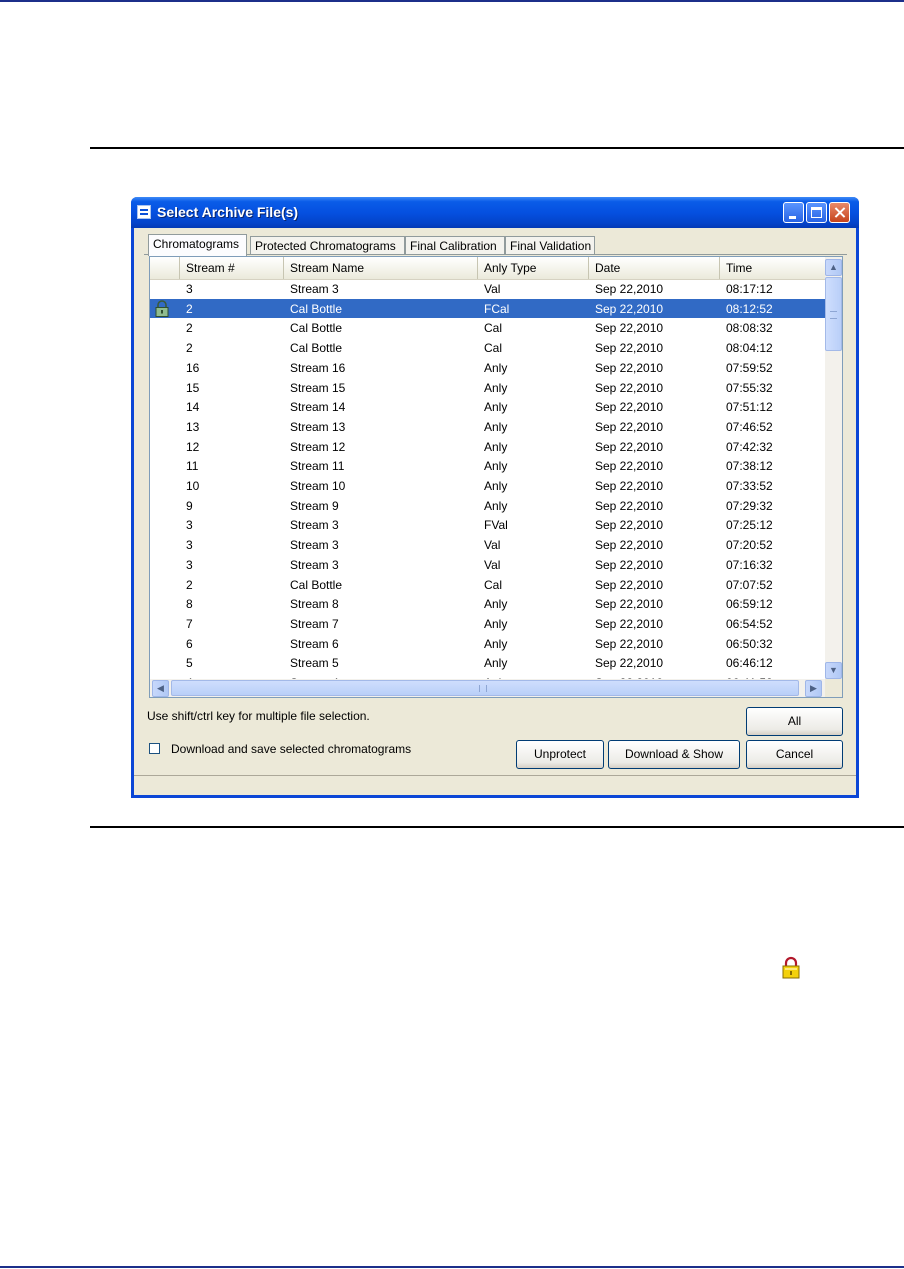 Image resolution: width=904 pixels, height=1269 pixels. I want to click on table-row: 8 Stream 8 Anly Sep 22,2010 06:59:12, so click(487, 604).